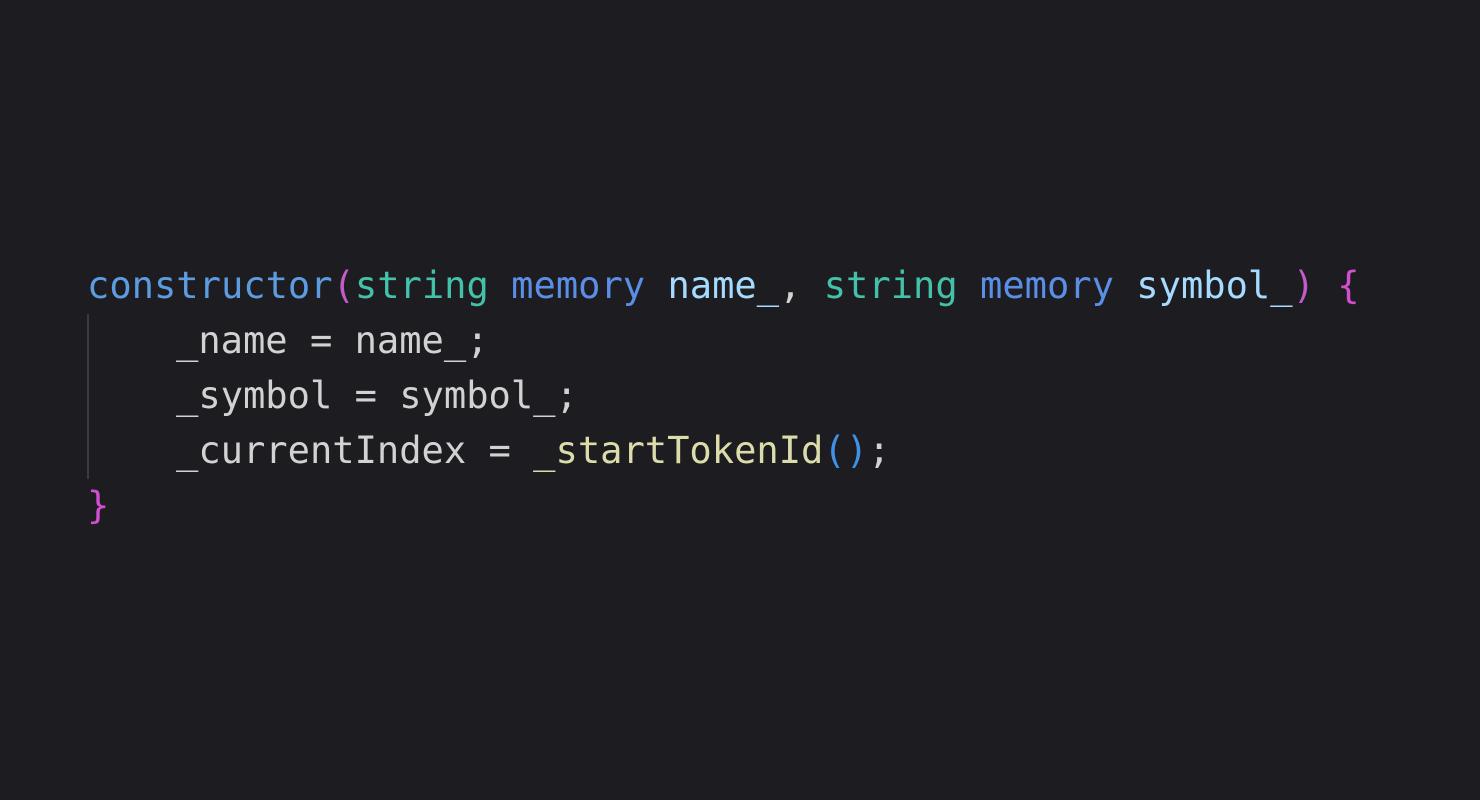 This screenshot has height=800, width=1480. I want to click on code-line-4: _currentIndex = _startTokenId();, so click(723, 450).